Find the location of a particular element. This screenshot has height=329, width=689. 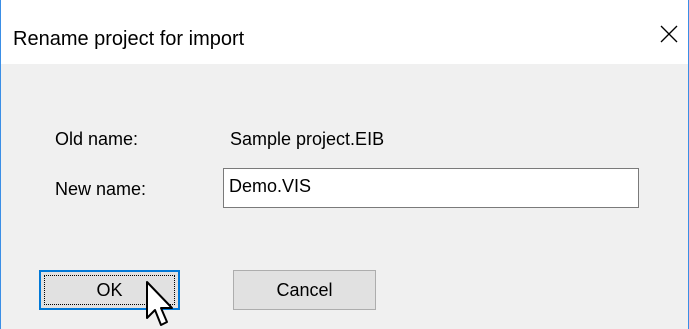

close-button is located at coordinates (668, 35).